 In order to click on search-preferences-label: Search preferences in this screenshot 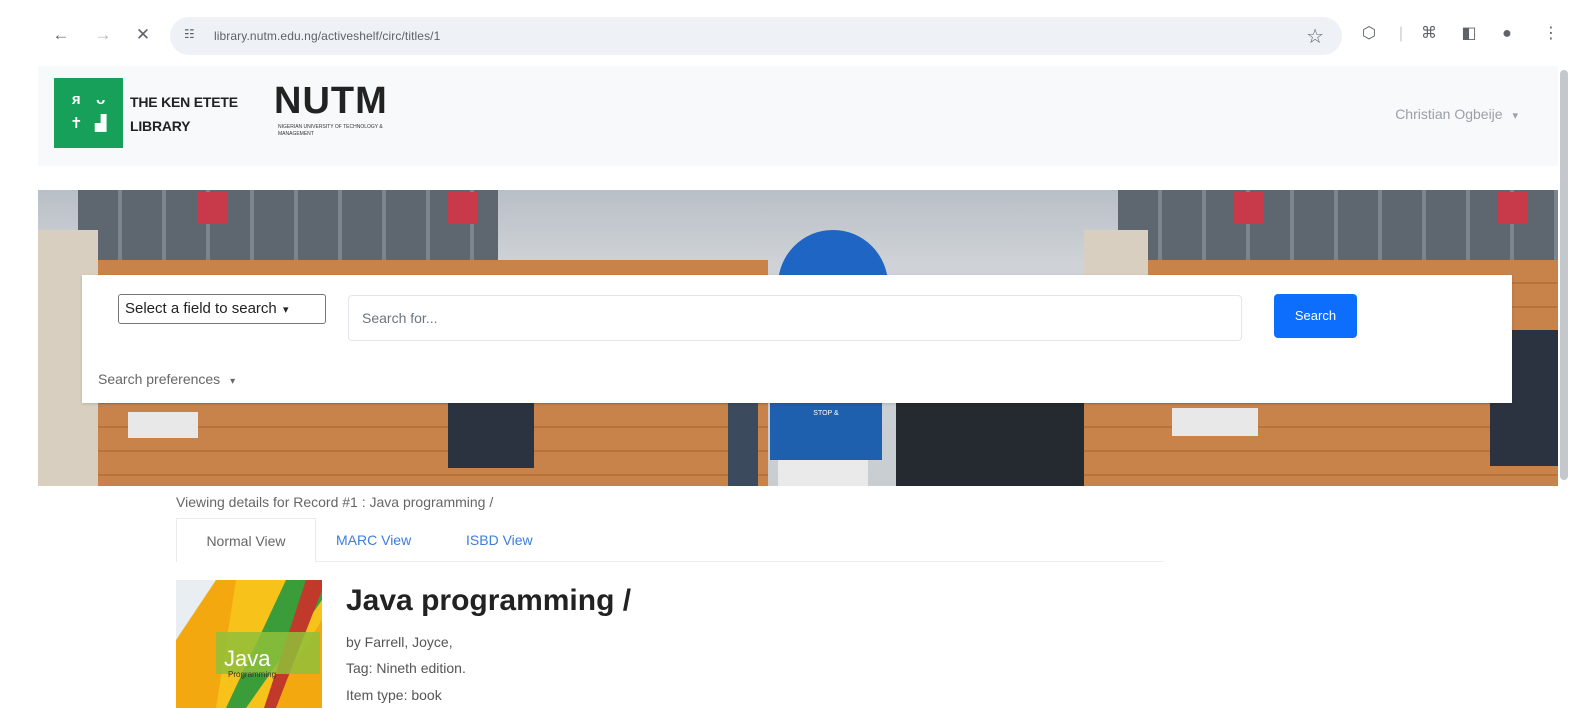, I will do `click(159, 379)`.